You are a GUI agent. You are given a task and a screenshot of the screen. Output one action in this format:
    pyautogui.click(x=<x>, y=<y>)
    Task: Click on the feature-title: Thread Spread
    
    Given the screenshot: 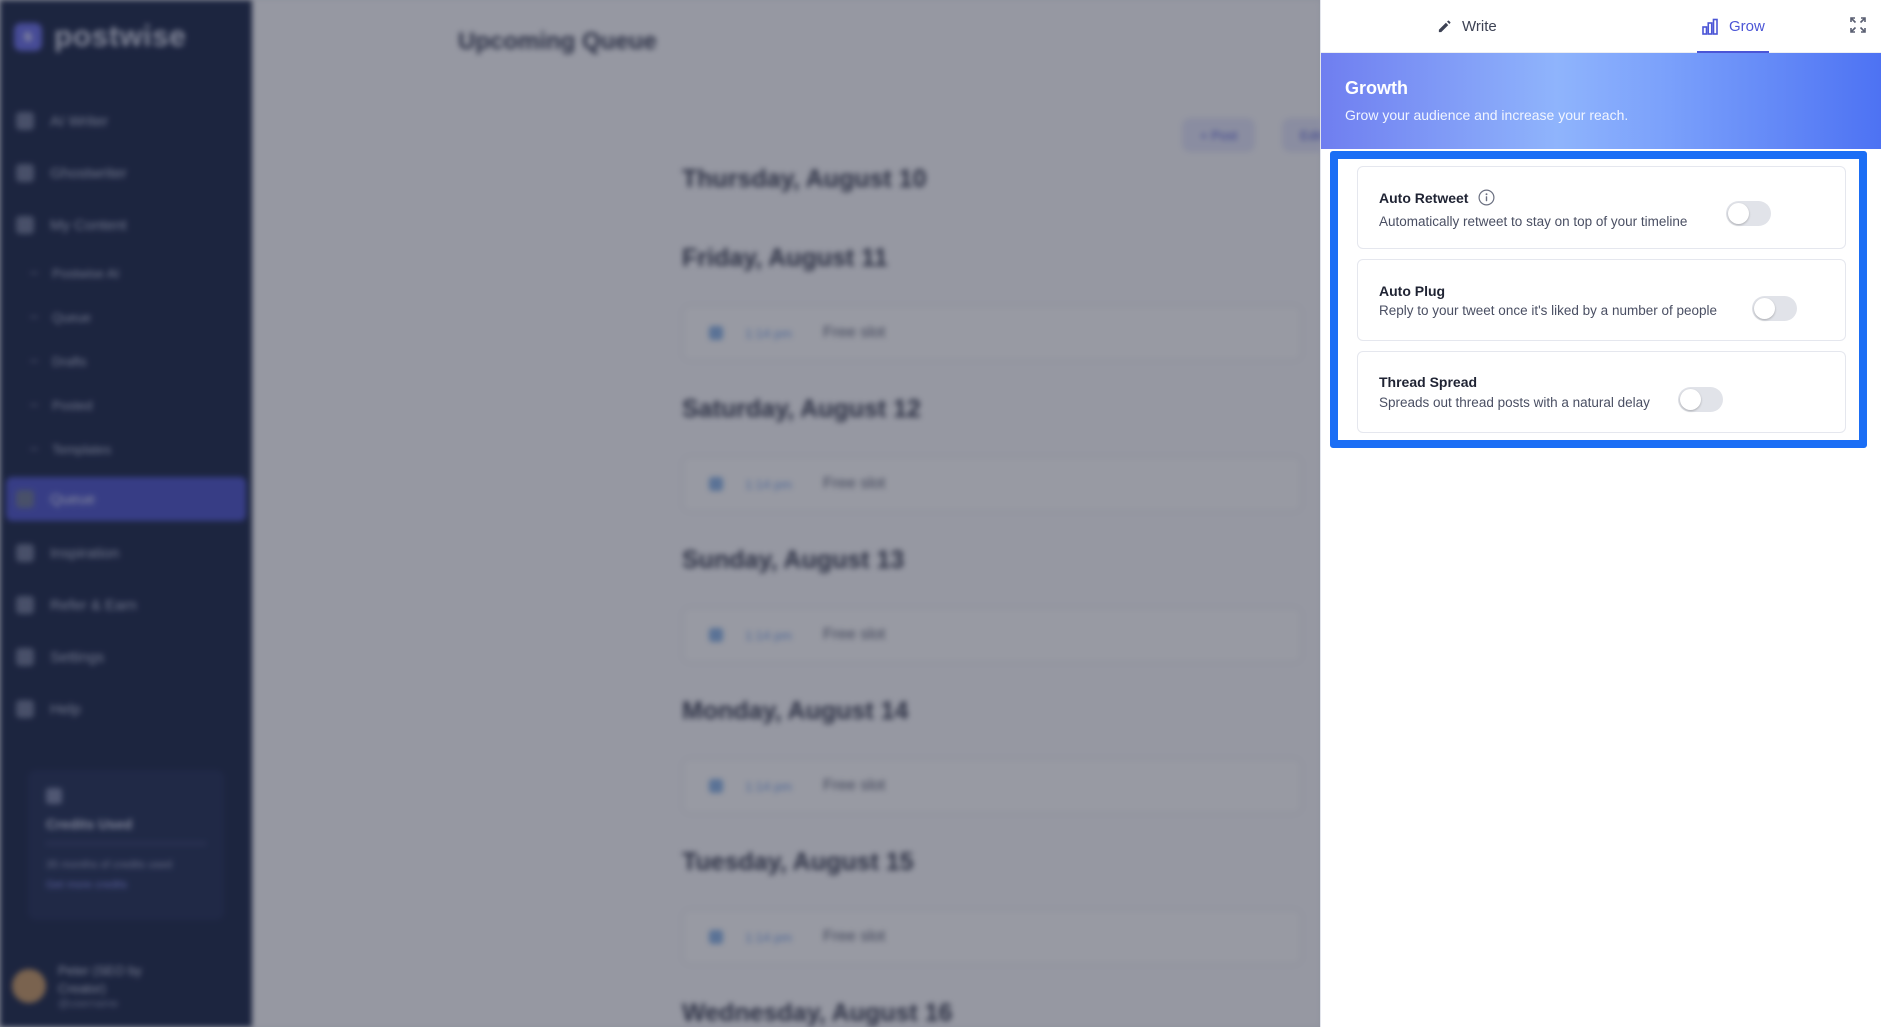 What is the action you would take?
    pyautogui.click(x=1428, y=382)
    